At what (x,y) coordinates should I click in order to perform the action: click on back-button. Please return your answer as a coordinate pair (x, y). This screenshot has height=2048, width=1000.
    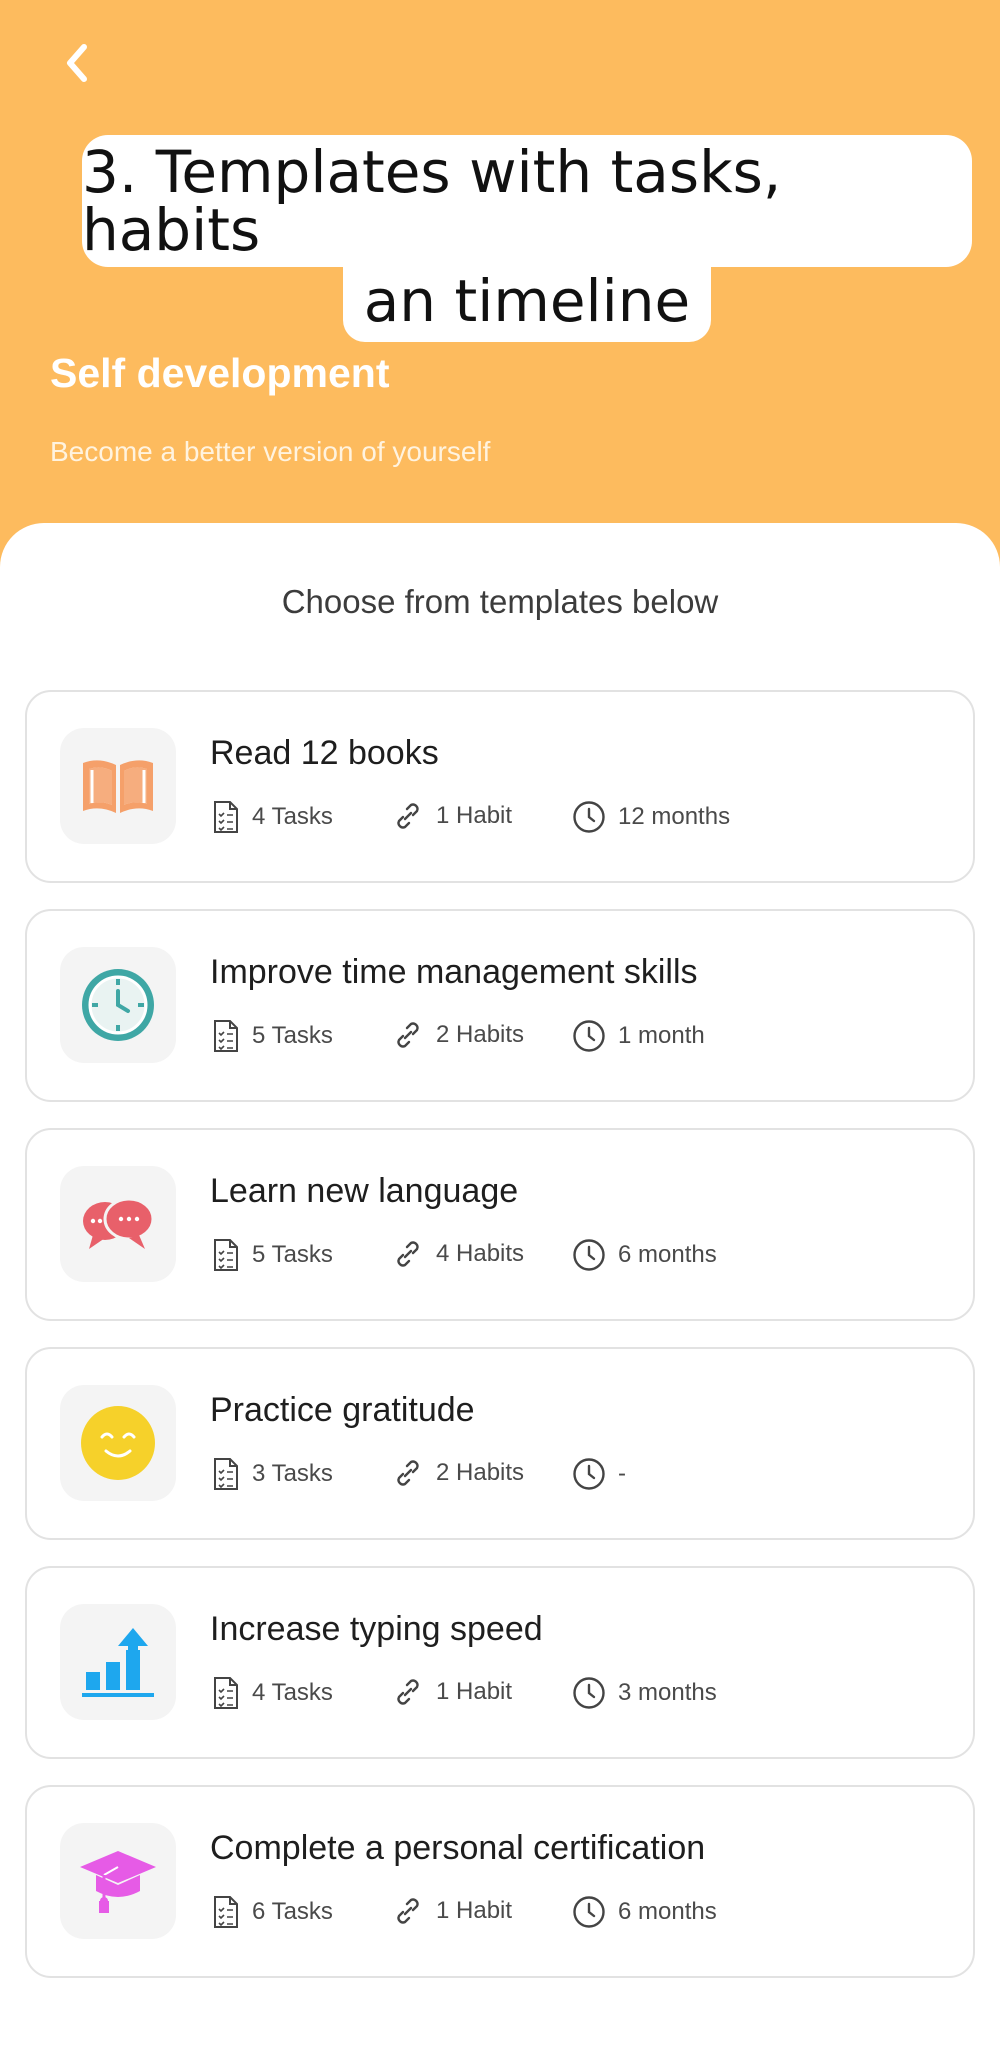
    Looking at the image, I should click on (77, 63).